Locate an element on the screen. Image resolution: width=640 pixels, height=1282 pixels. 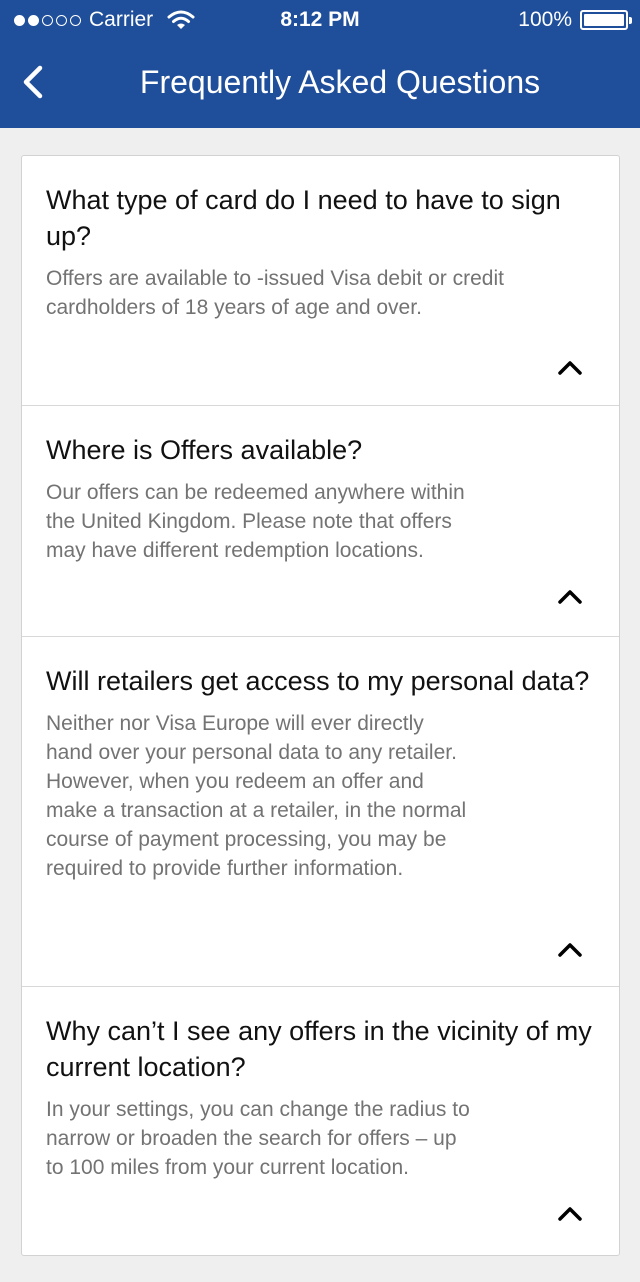
status-bar: Carrier 8:12 PM 100% is located at coordinates (320, 20).